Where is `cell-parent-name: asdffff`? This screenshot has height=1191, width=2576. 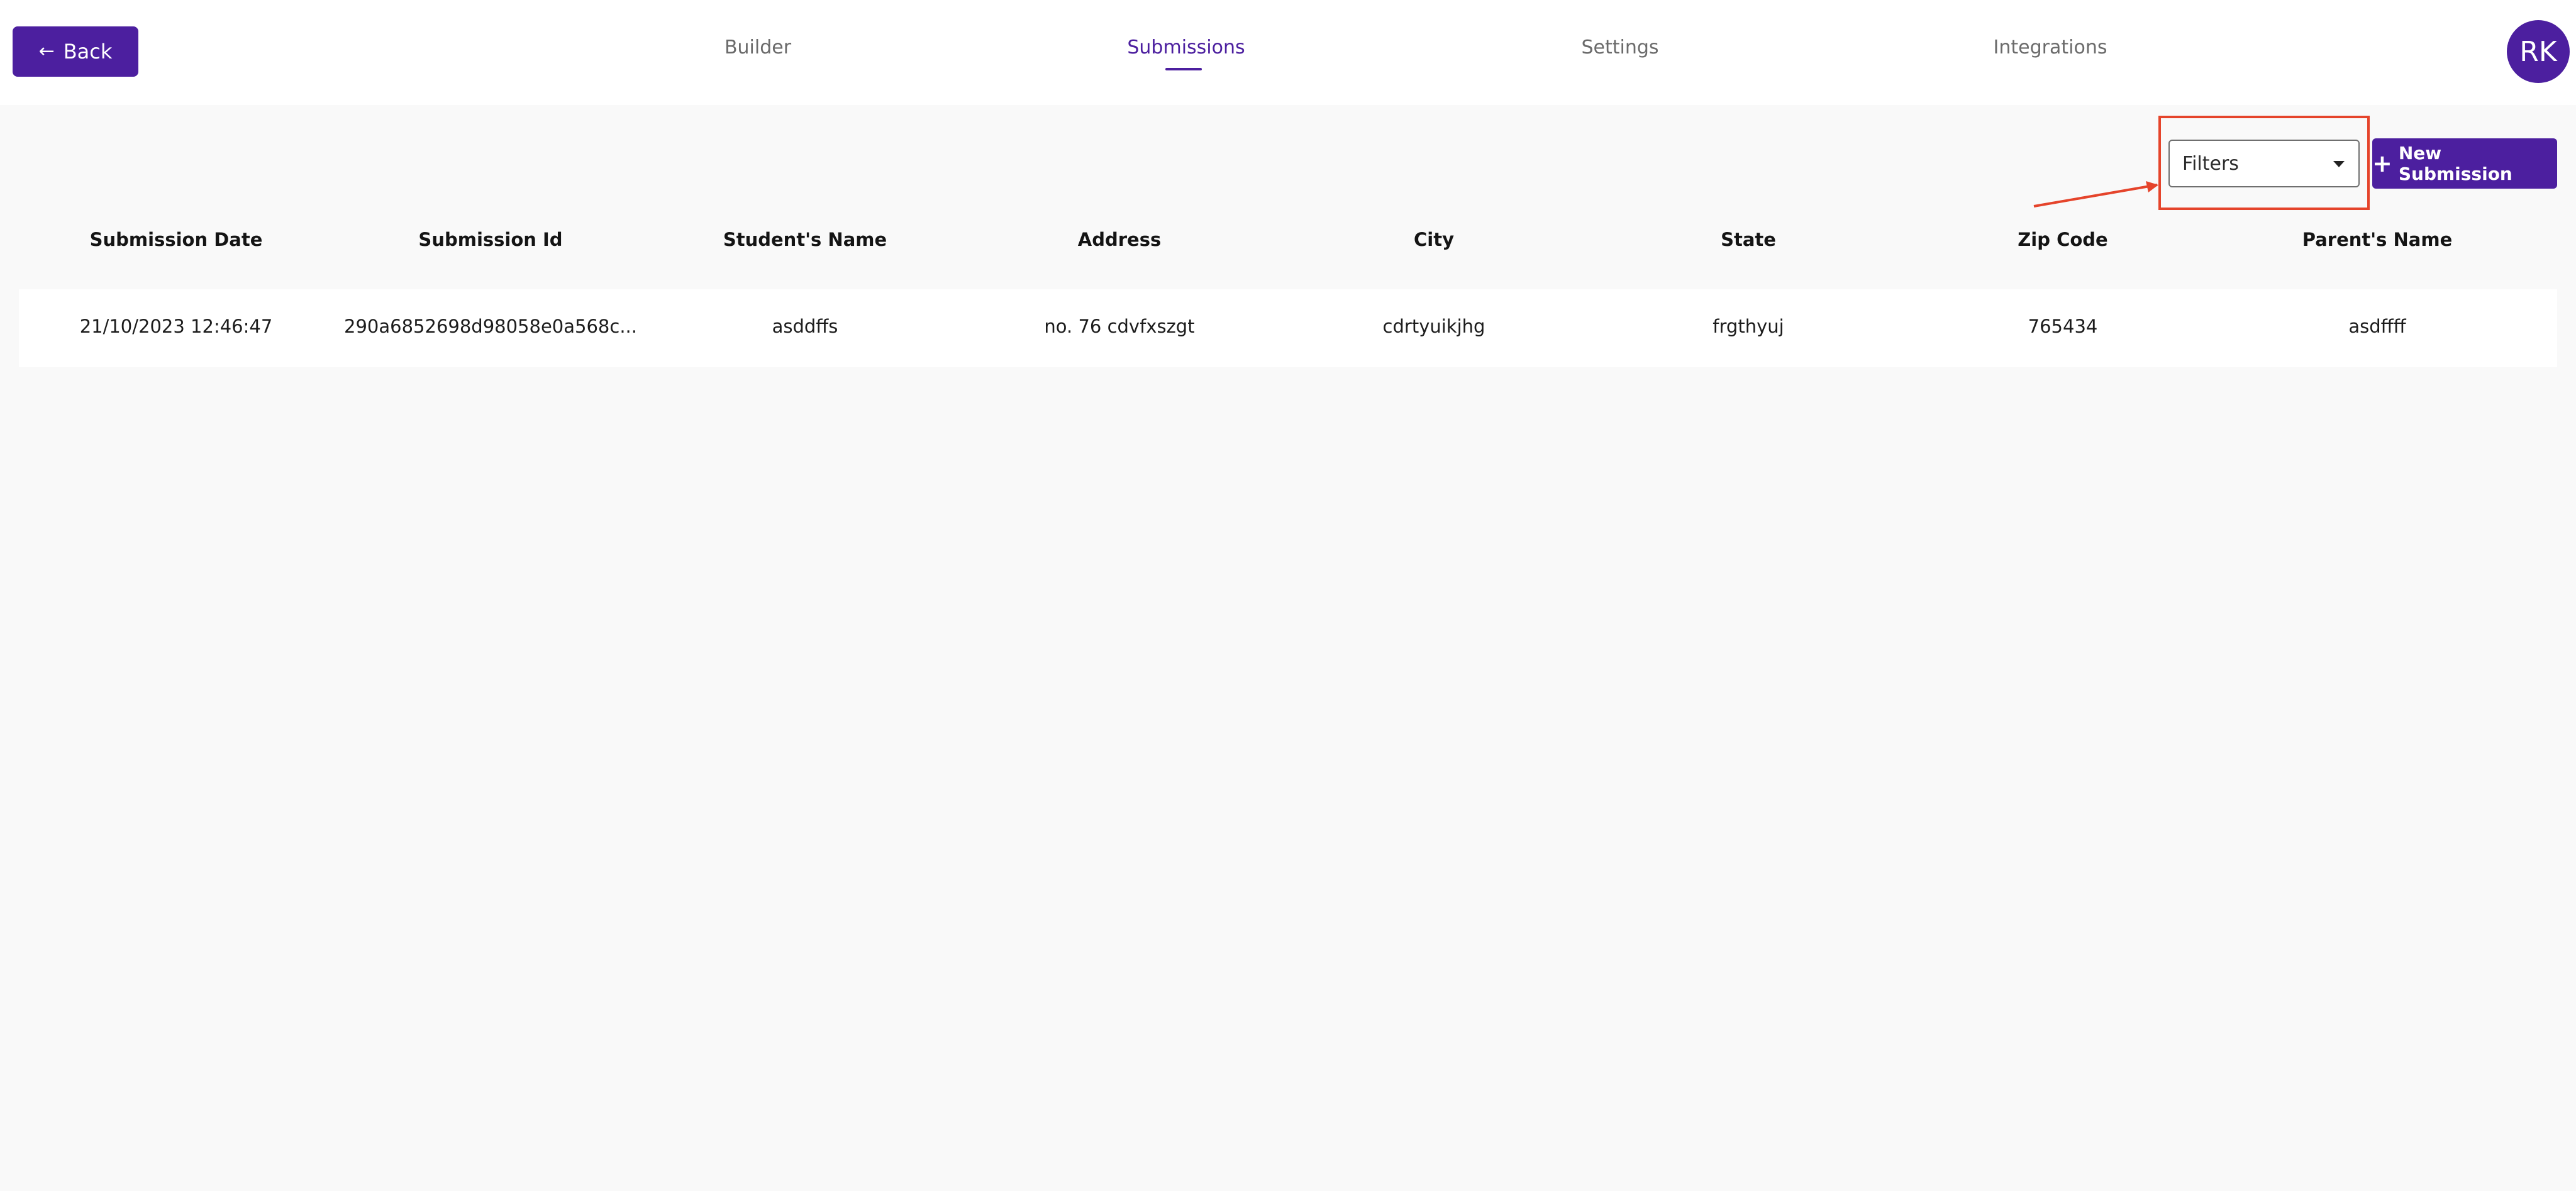
cell-parent-name: asdffff is located at coordinates (2377, 326).